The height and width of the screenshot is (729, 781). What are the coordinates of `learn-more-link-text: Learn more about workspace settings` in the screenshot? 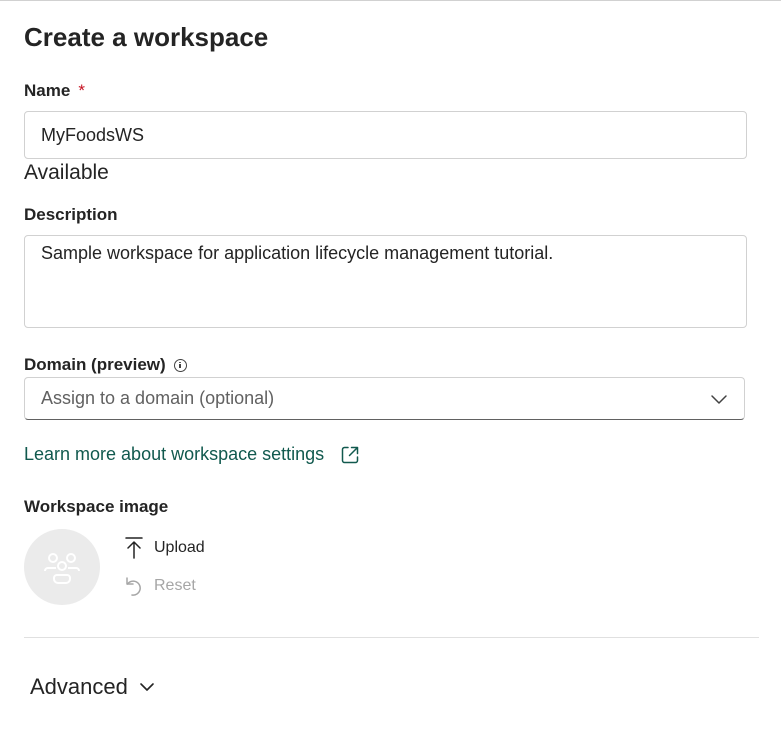 It's located at (174, 454).